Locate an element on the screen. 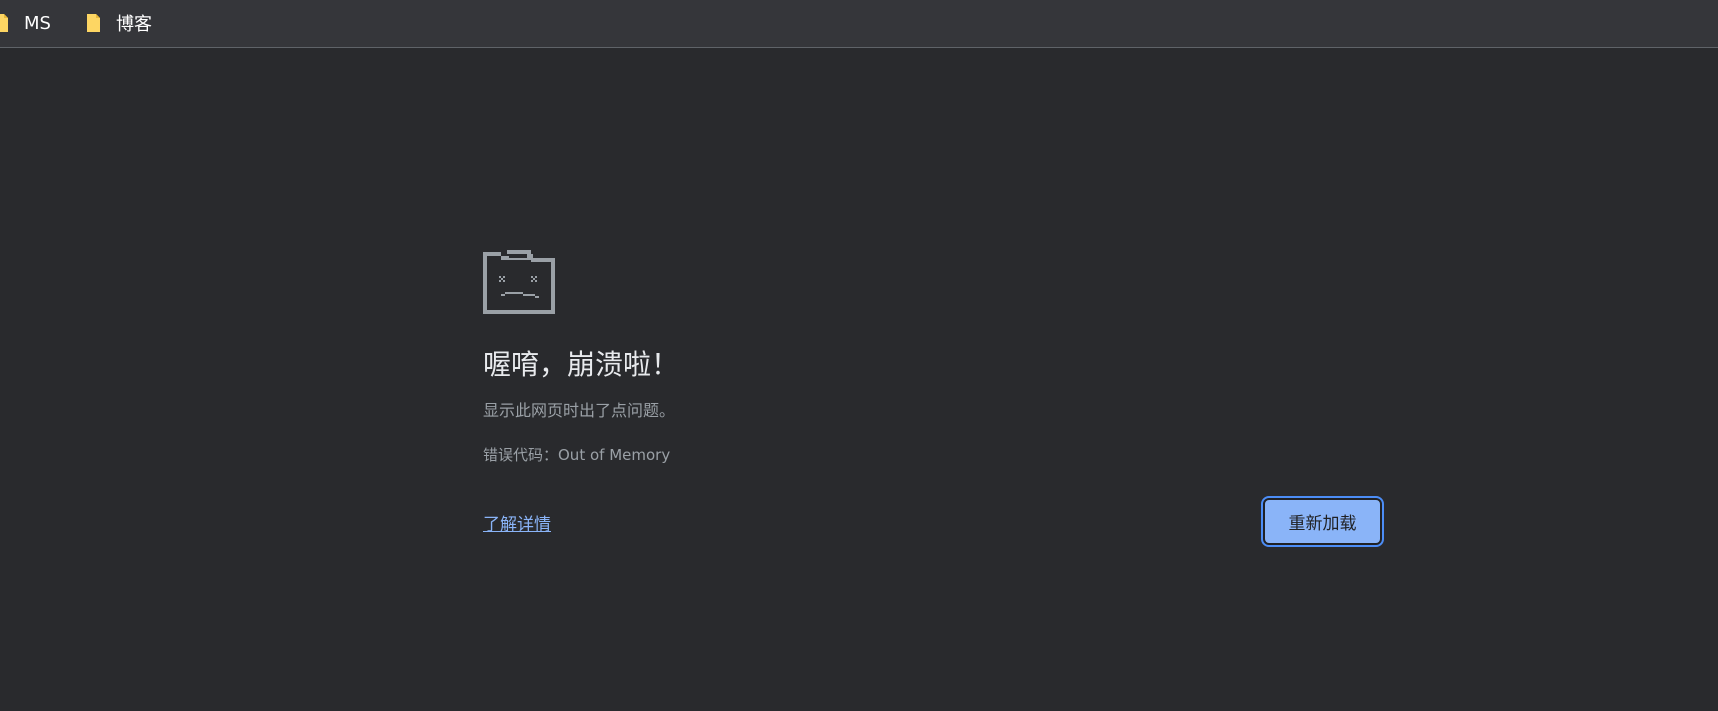 This screenshot has width=1718, height=711. learn-more-link: 了解详情 is located at coordinates (517, 522).